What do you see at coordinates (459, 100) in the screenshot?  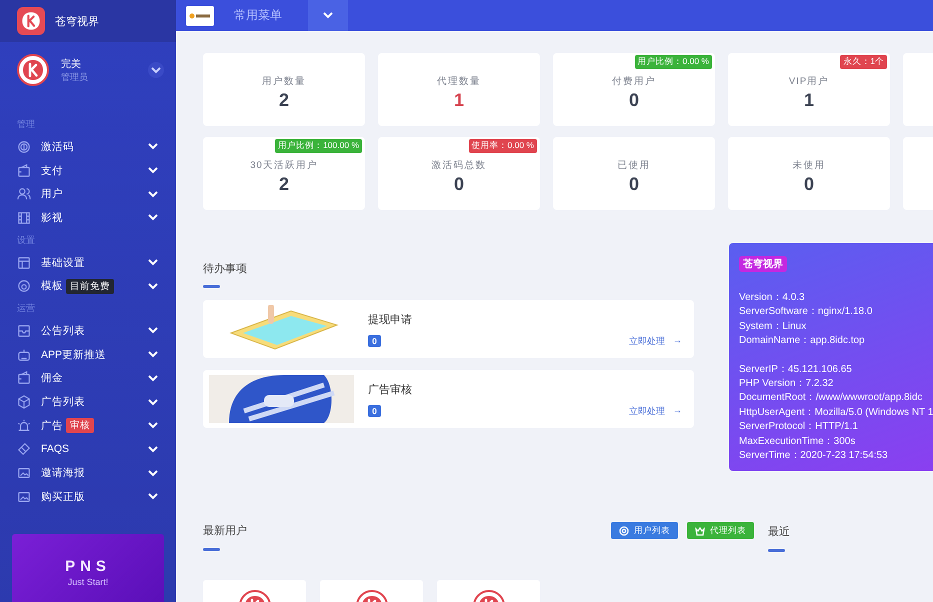 I see `stat-value: 1` at bounding box center [459, 100].